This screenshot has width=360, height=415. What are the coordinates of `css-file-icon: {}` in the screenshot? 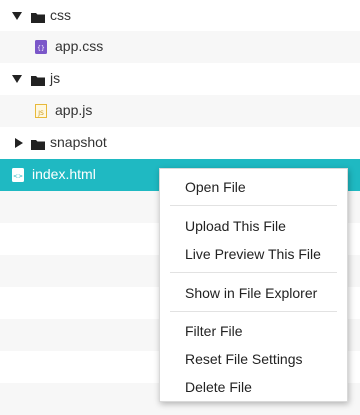 It's located at (41, 47).